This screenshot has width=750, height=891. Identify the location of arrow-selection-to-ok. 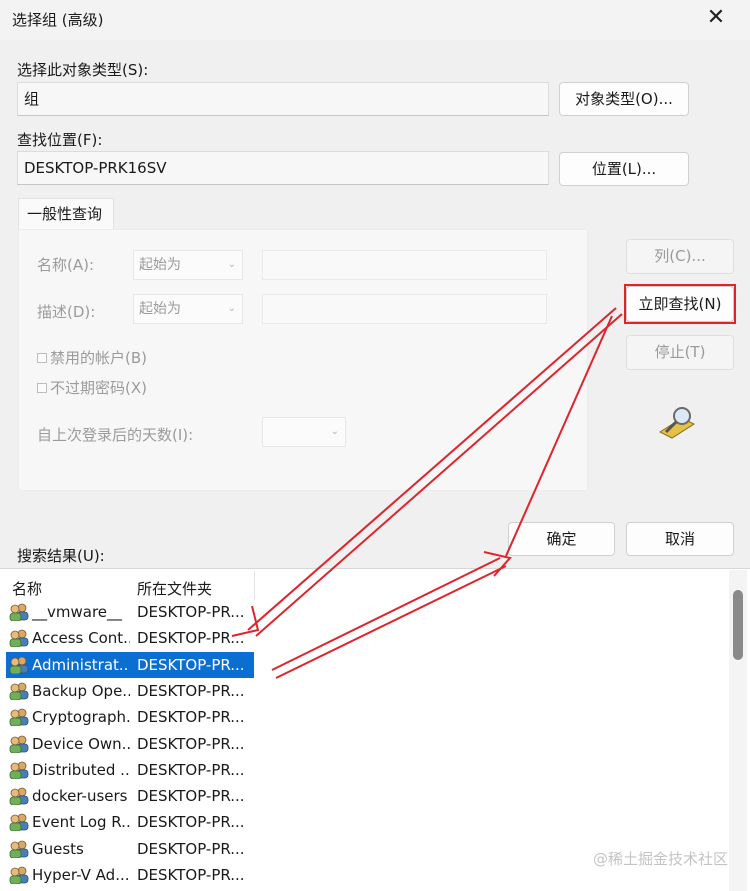
(386, 614).